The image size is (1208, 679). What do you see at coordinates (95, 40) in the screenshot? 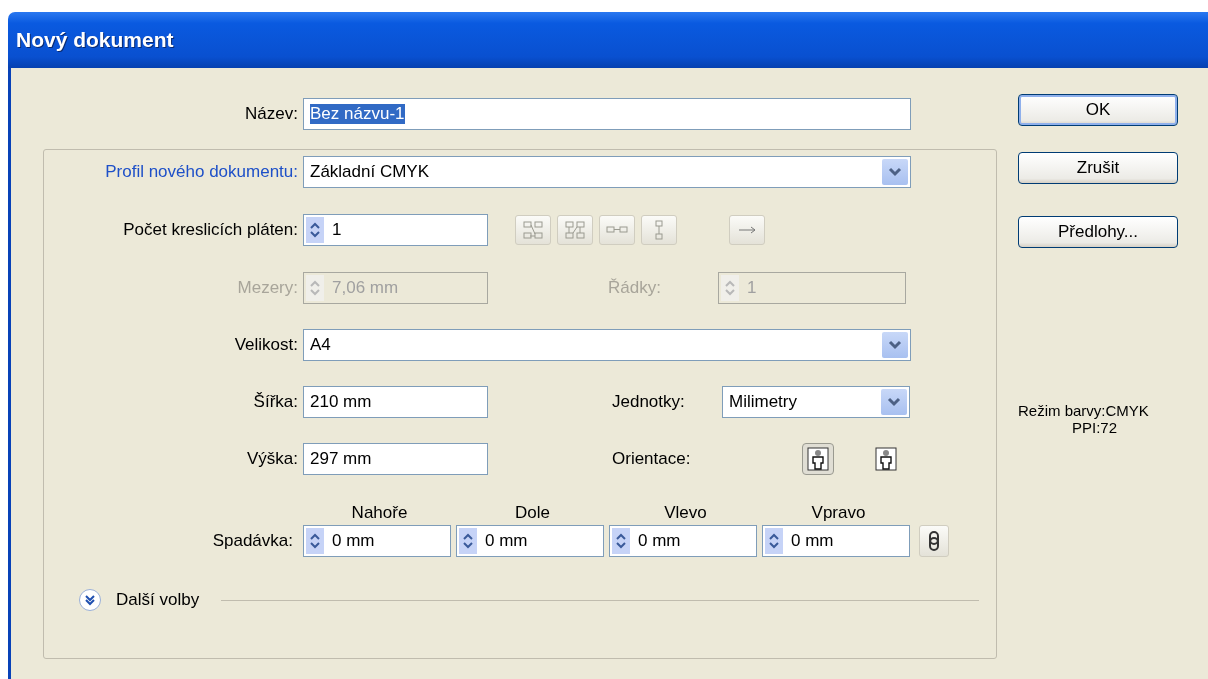
I see `window-title: Nový dokument` at bounding box center [95, 40].